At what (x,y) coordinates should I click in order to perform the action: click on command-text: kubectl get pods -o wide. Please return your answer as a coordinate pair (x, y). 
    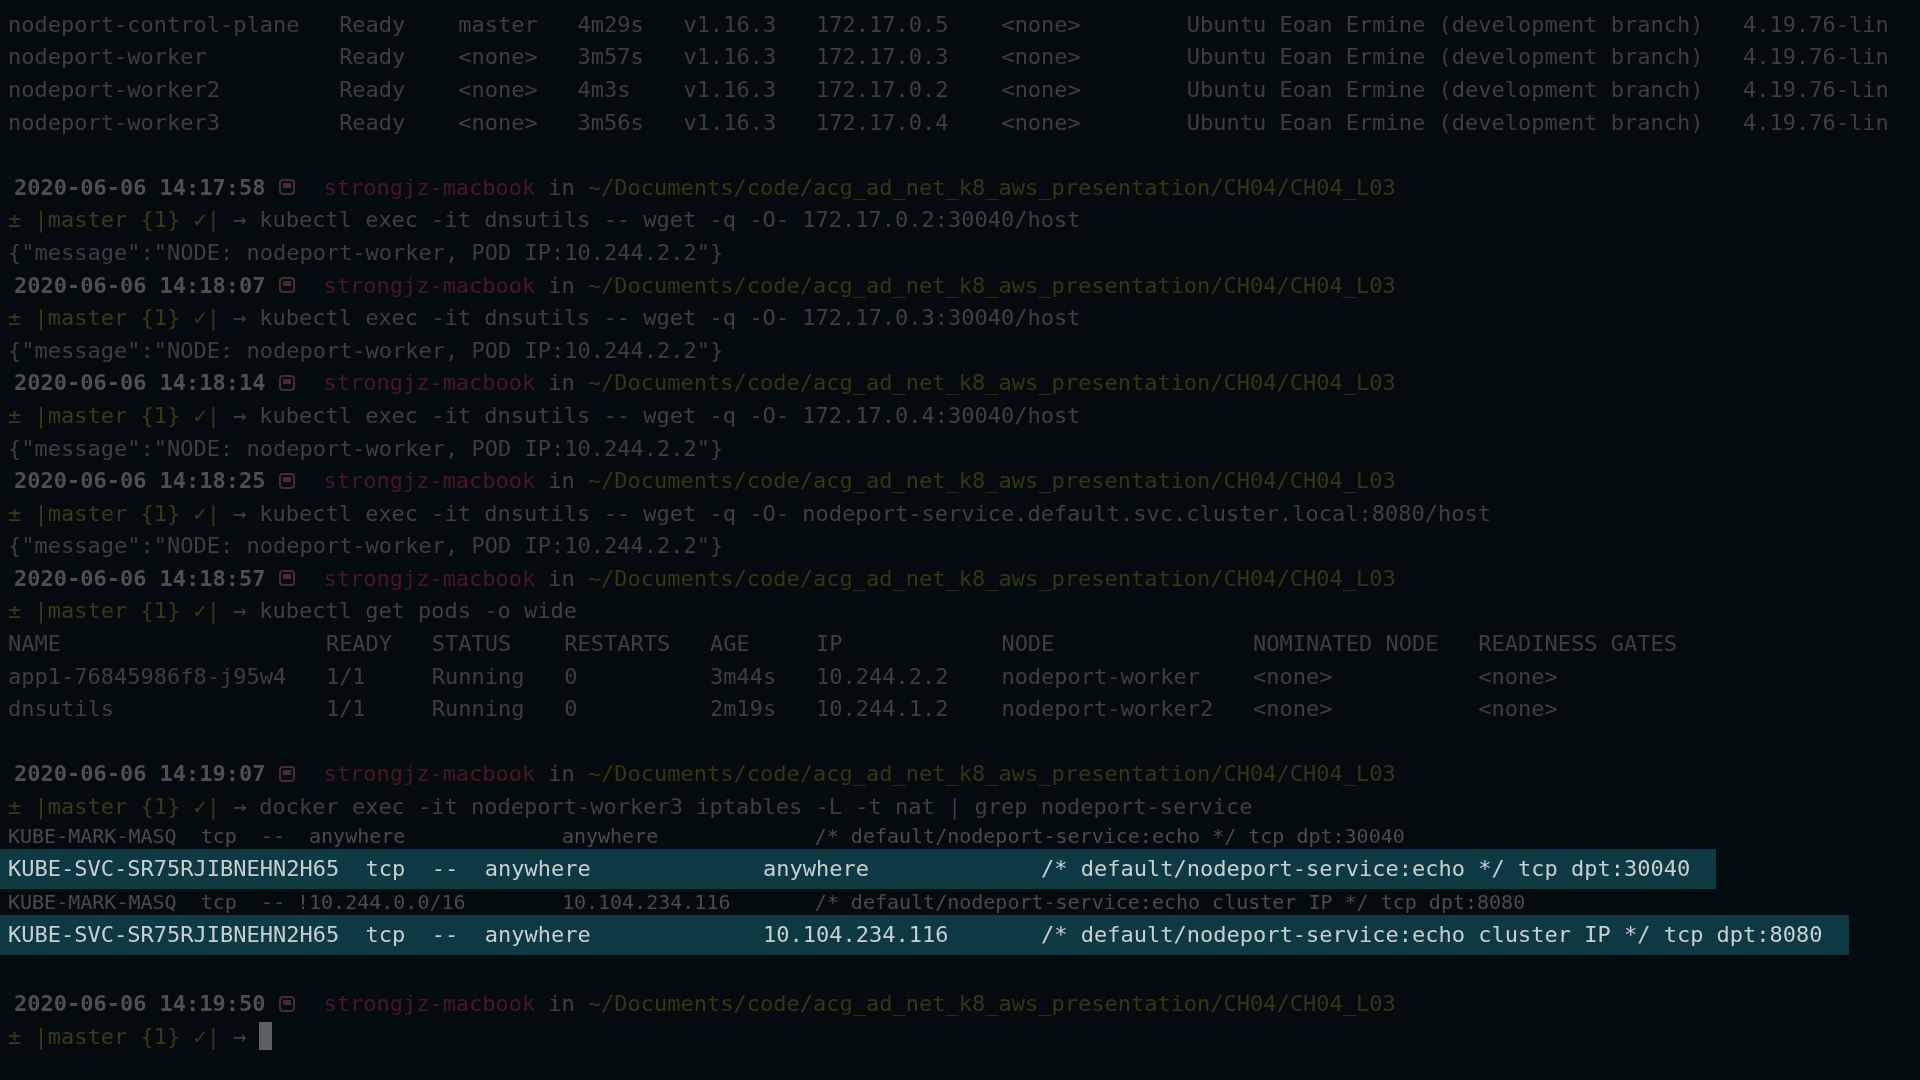
    Looking at the image, I should click on (418, 611).